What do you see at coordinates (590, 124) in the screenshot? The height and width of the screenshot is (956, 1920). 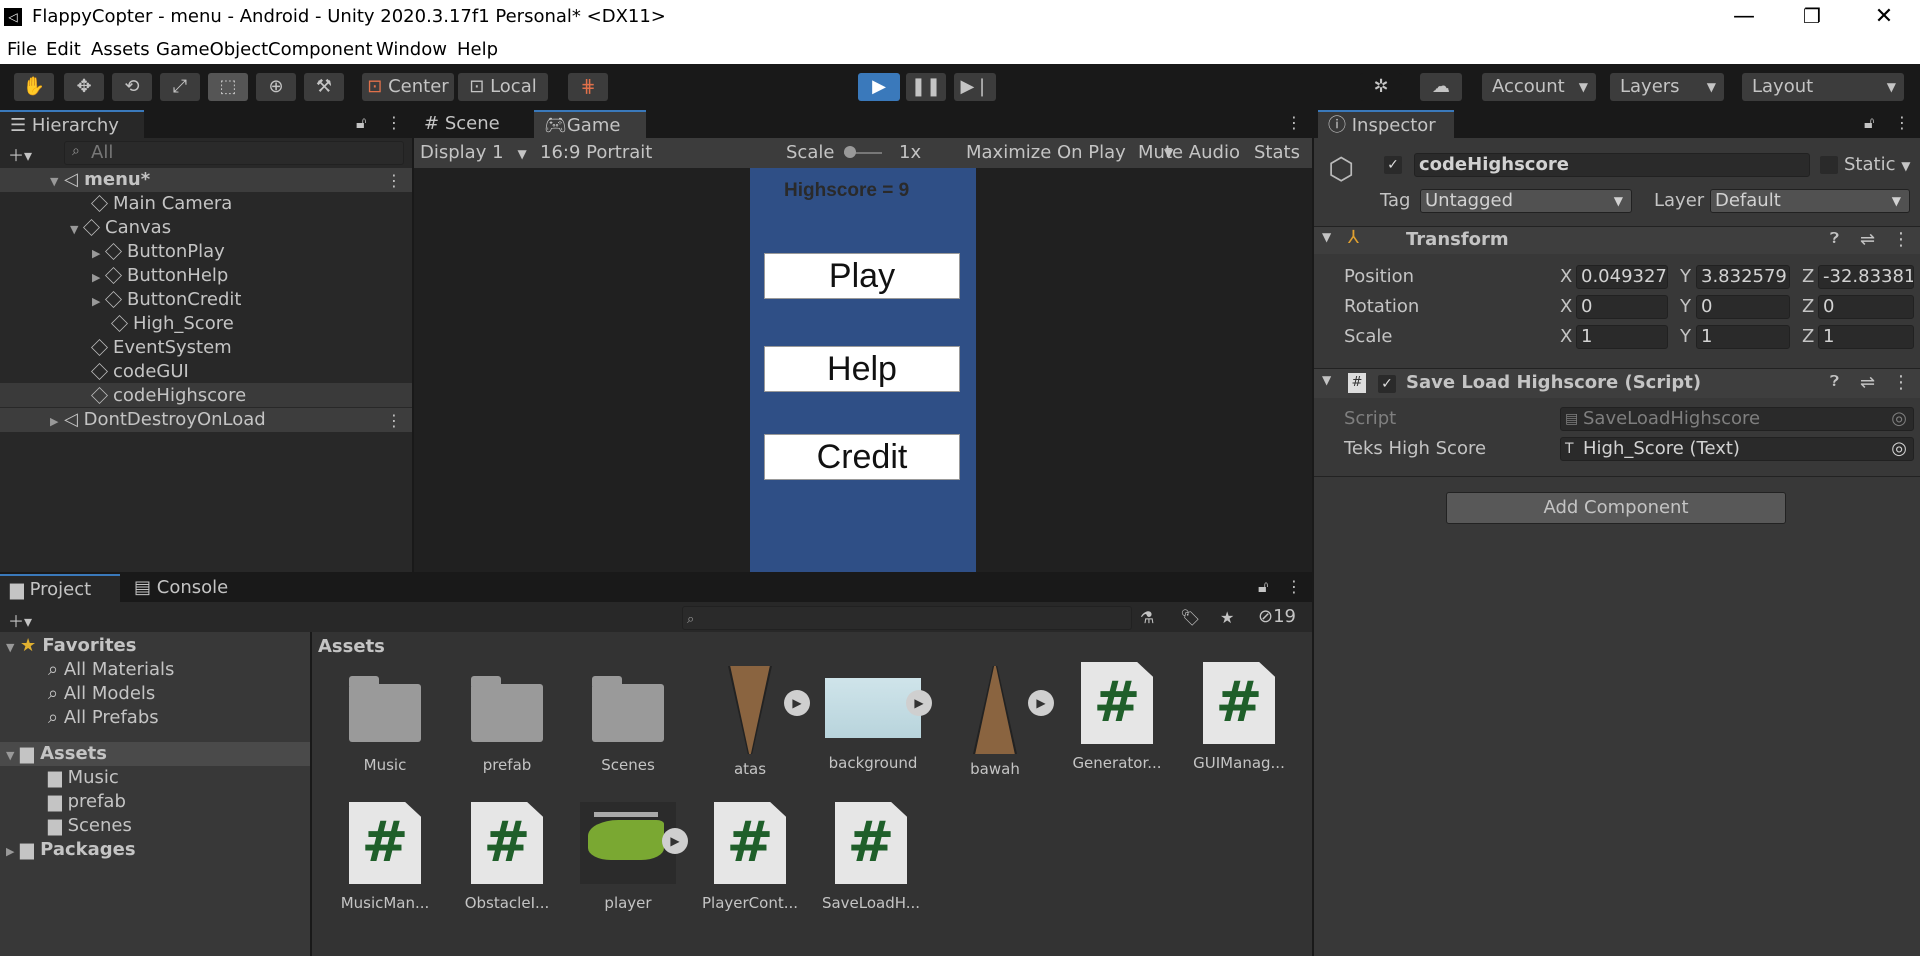 I see `tab-game: 🎮︎Game` at bounding box center [590, 124].